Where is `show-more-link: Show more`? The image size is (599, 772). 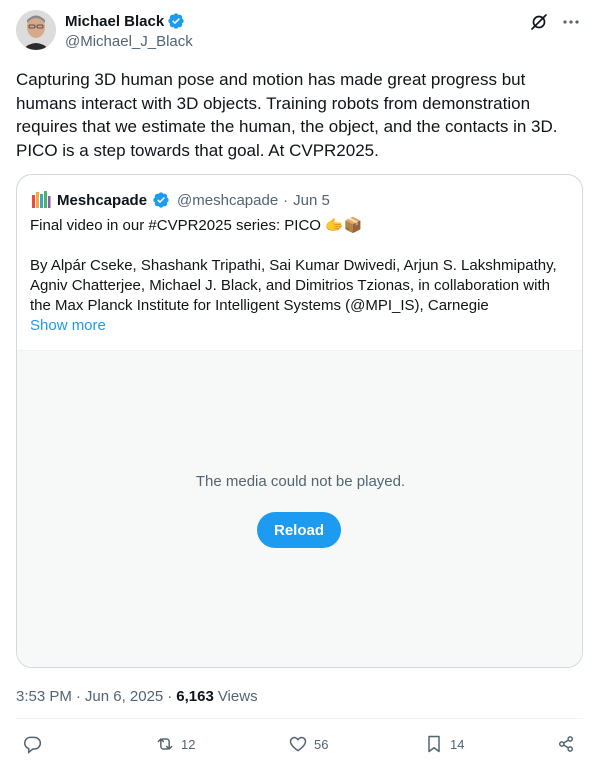 show-more-link: Show more is located at coordinates (68, 325).